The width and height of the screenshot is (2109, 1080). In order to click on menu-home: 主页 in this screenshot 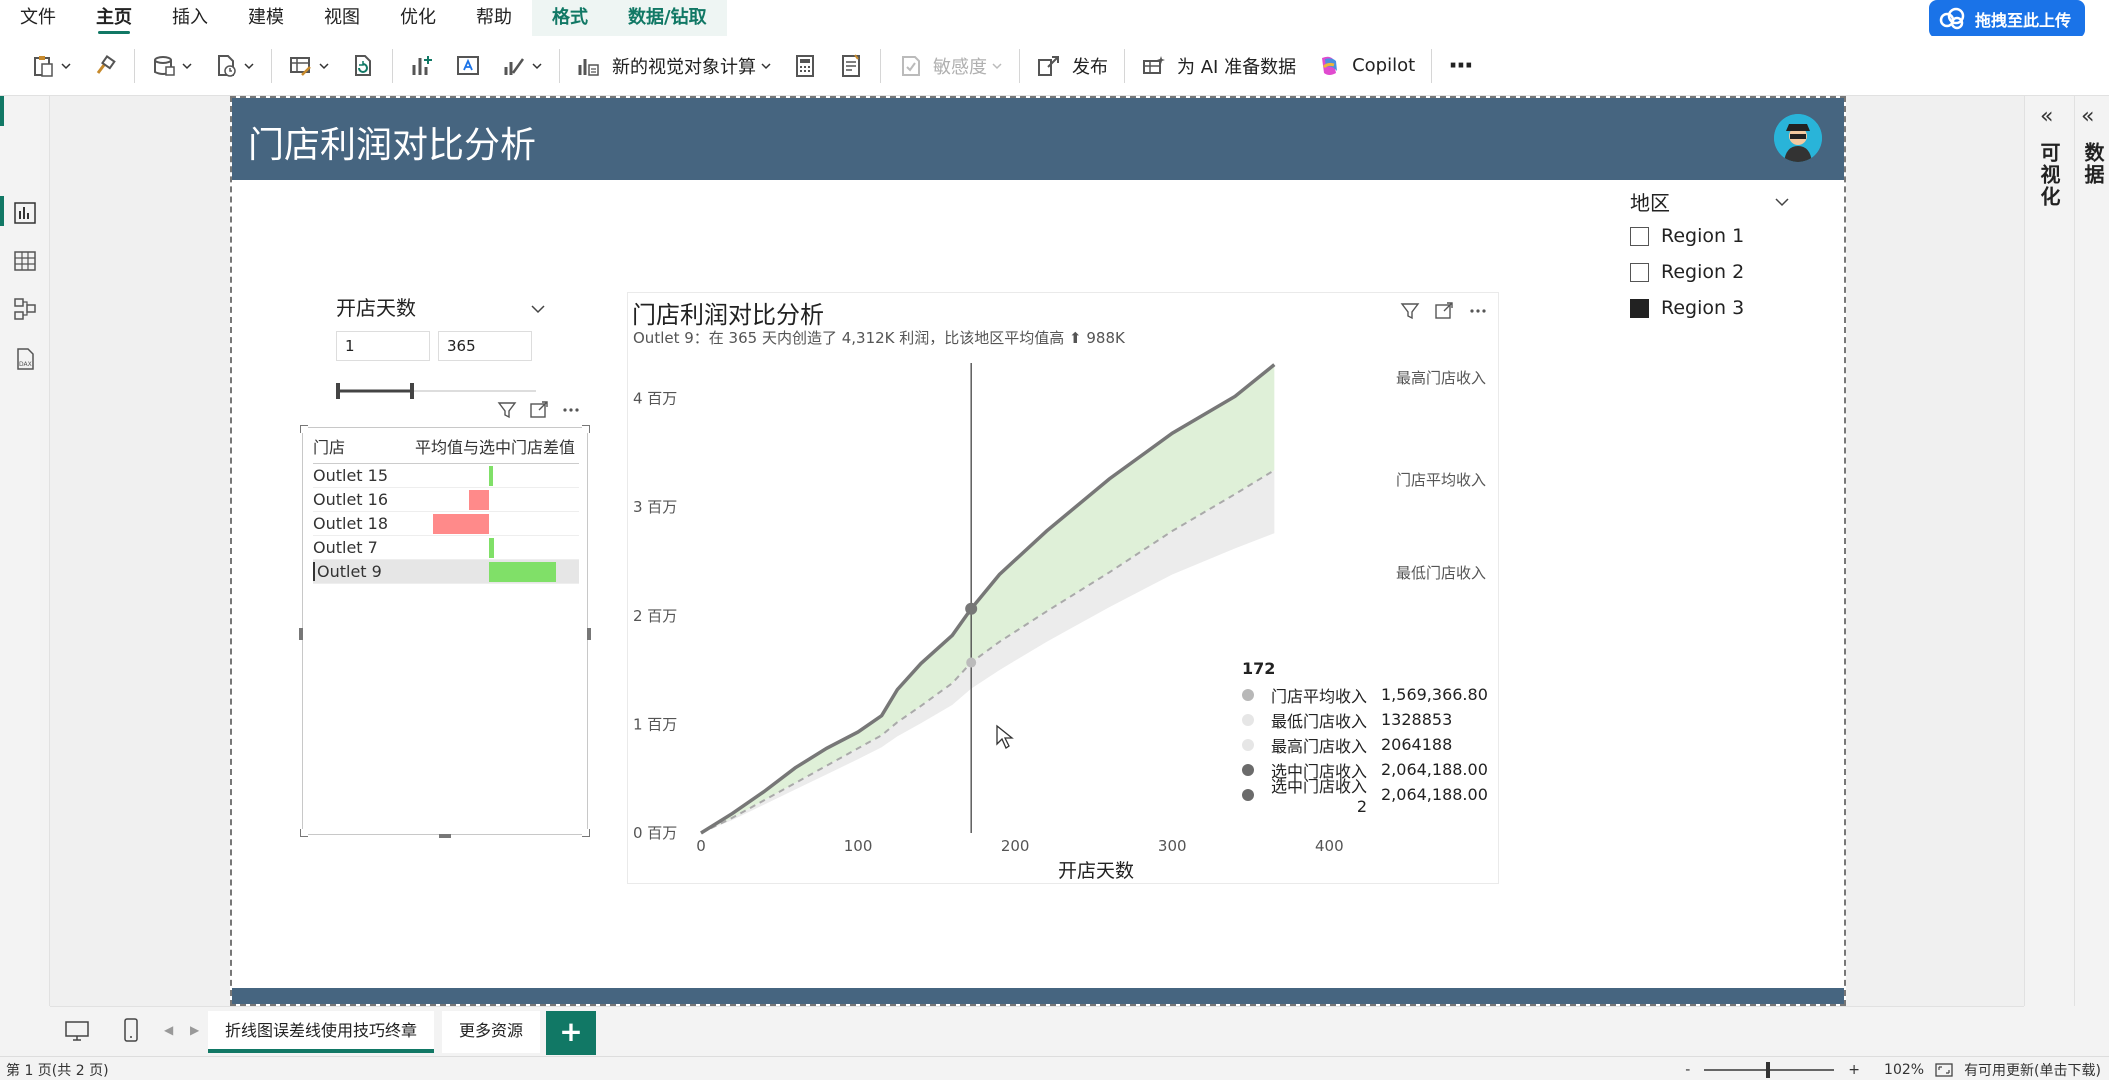, I will do `click(114, 18)`.